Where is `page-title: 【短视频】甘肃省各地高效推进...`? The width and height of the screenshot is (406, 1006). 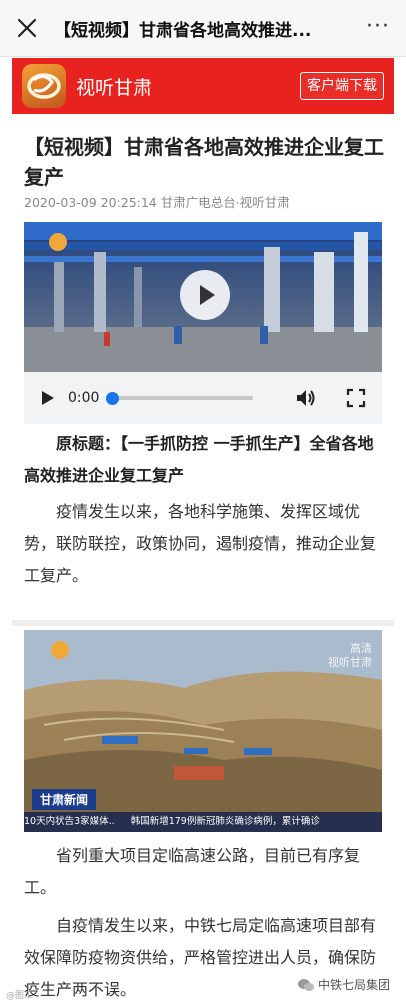 page-title: 【短视频】甘肃省各地高效推进... is located at coordinates (183, 30).